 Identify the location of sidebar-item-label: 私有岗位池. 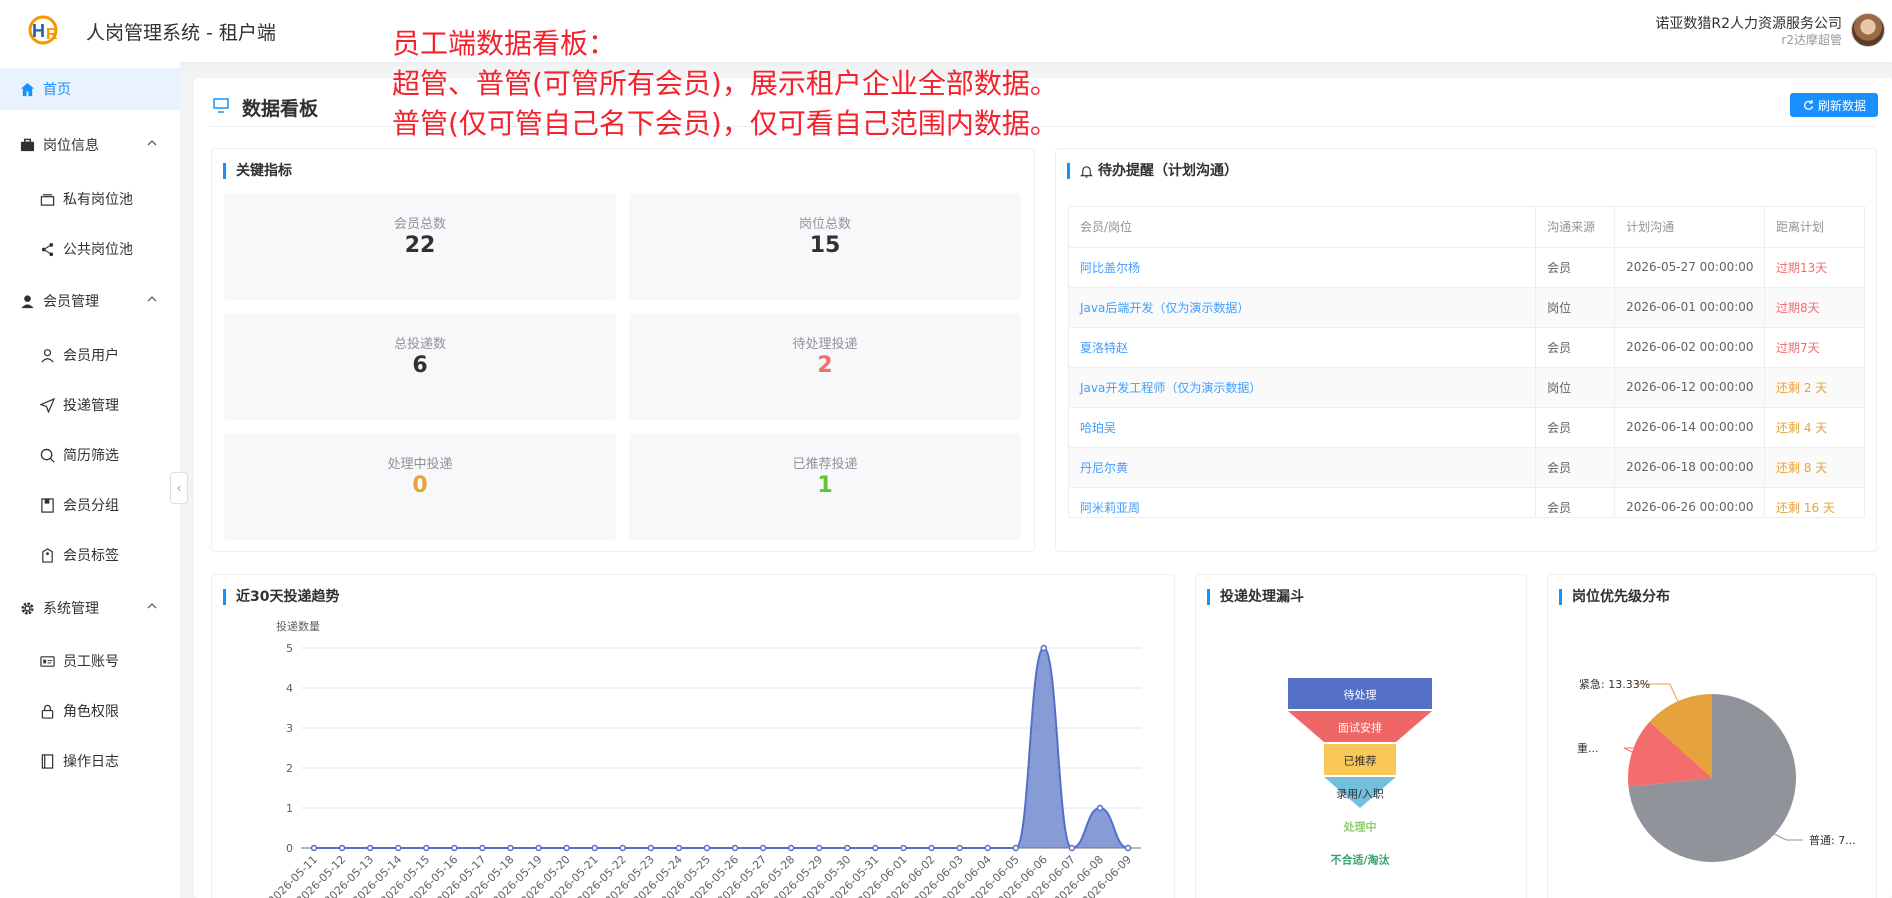
(98, 200).